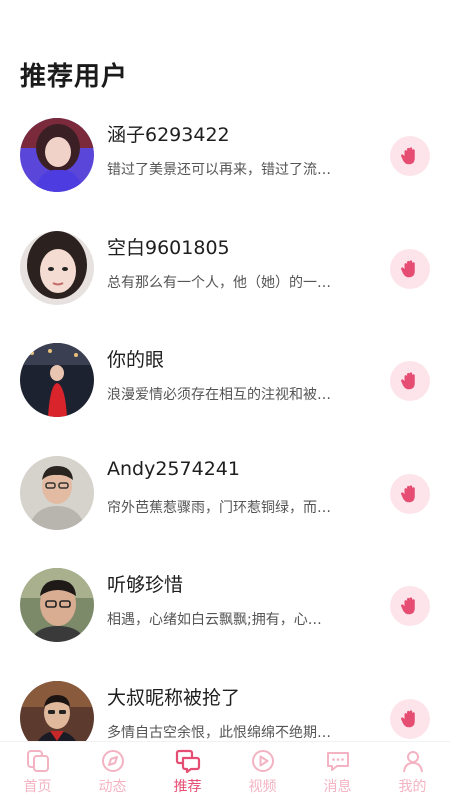 This screenshot has height=800, width=450. Describe the element at coordinates (37, 787) in the screenshot. I see `tab-label: 首页` at that location.